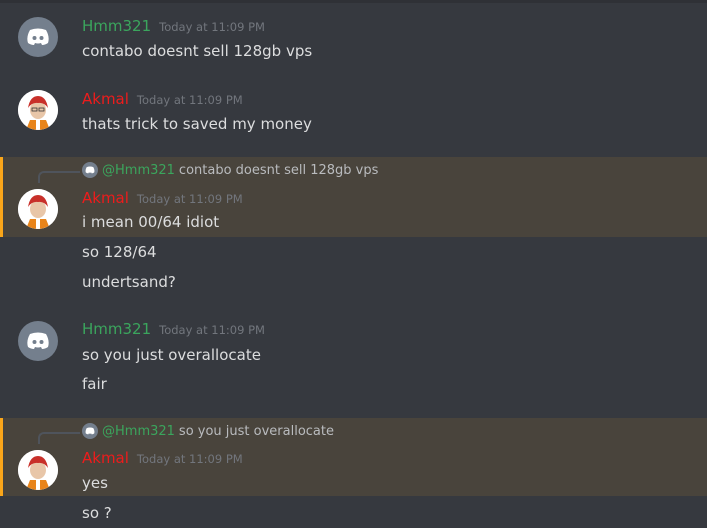 Image resolution: width=707 pixels, height=528 pixels. Describe the element at coordinates (151, 222) in the screenshot. I see `message-text: i mean 00/64 idiot` at that location.